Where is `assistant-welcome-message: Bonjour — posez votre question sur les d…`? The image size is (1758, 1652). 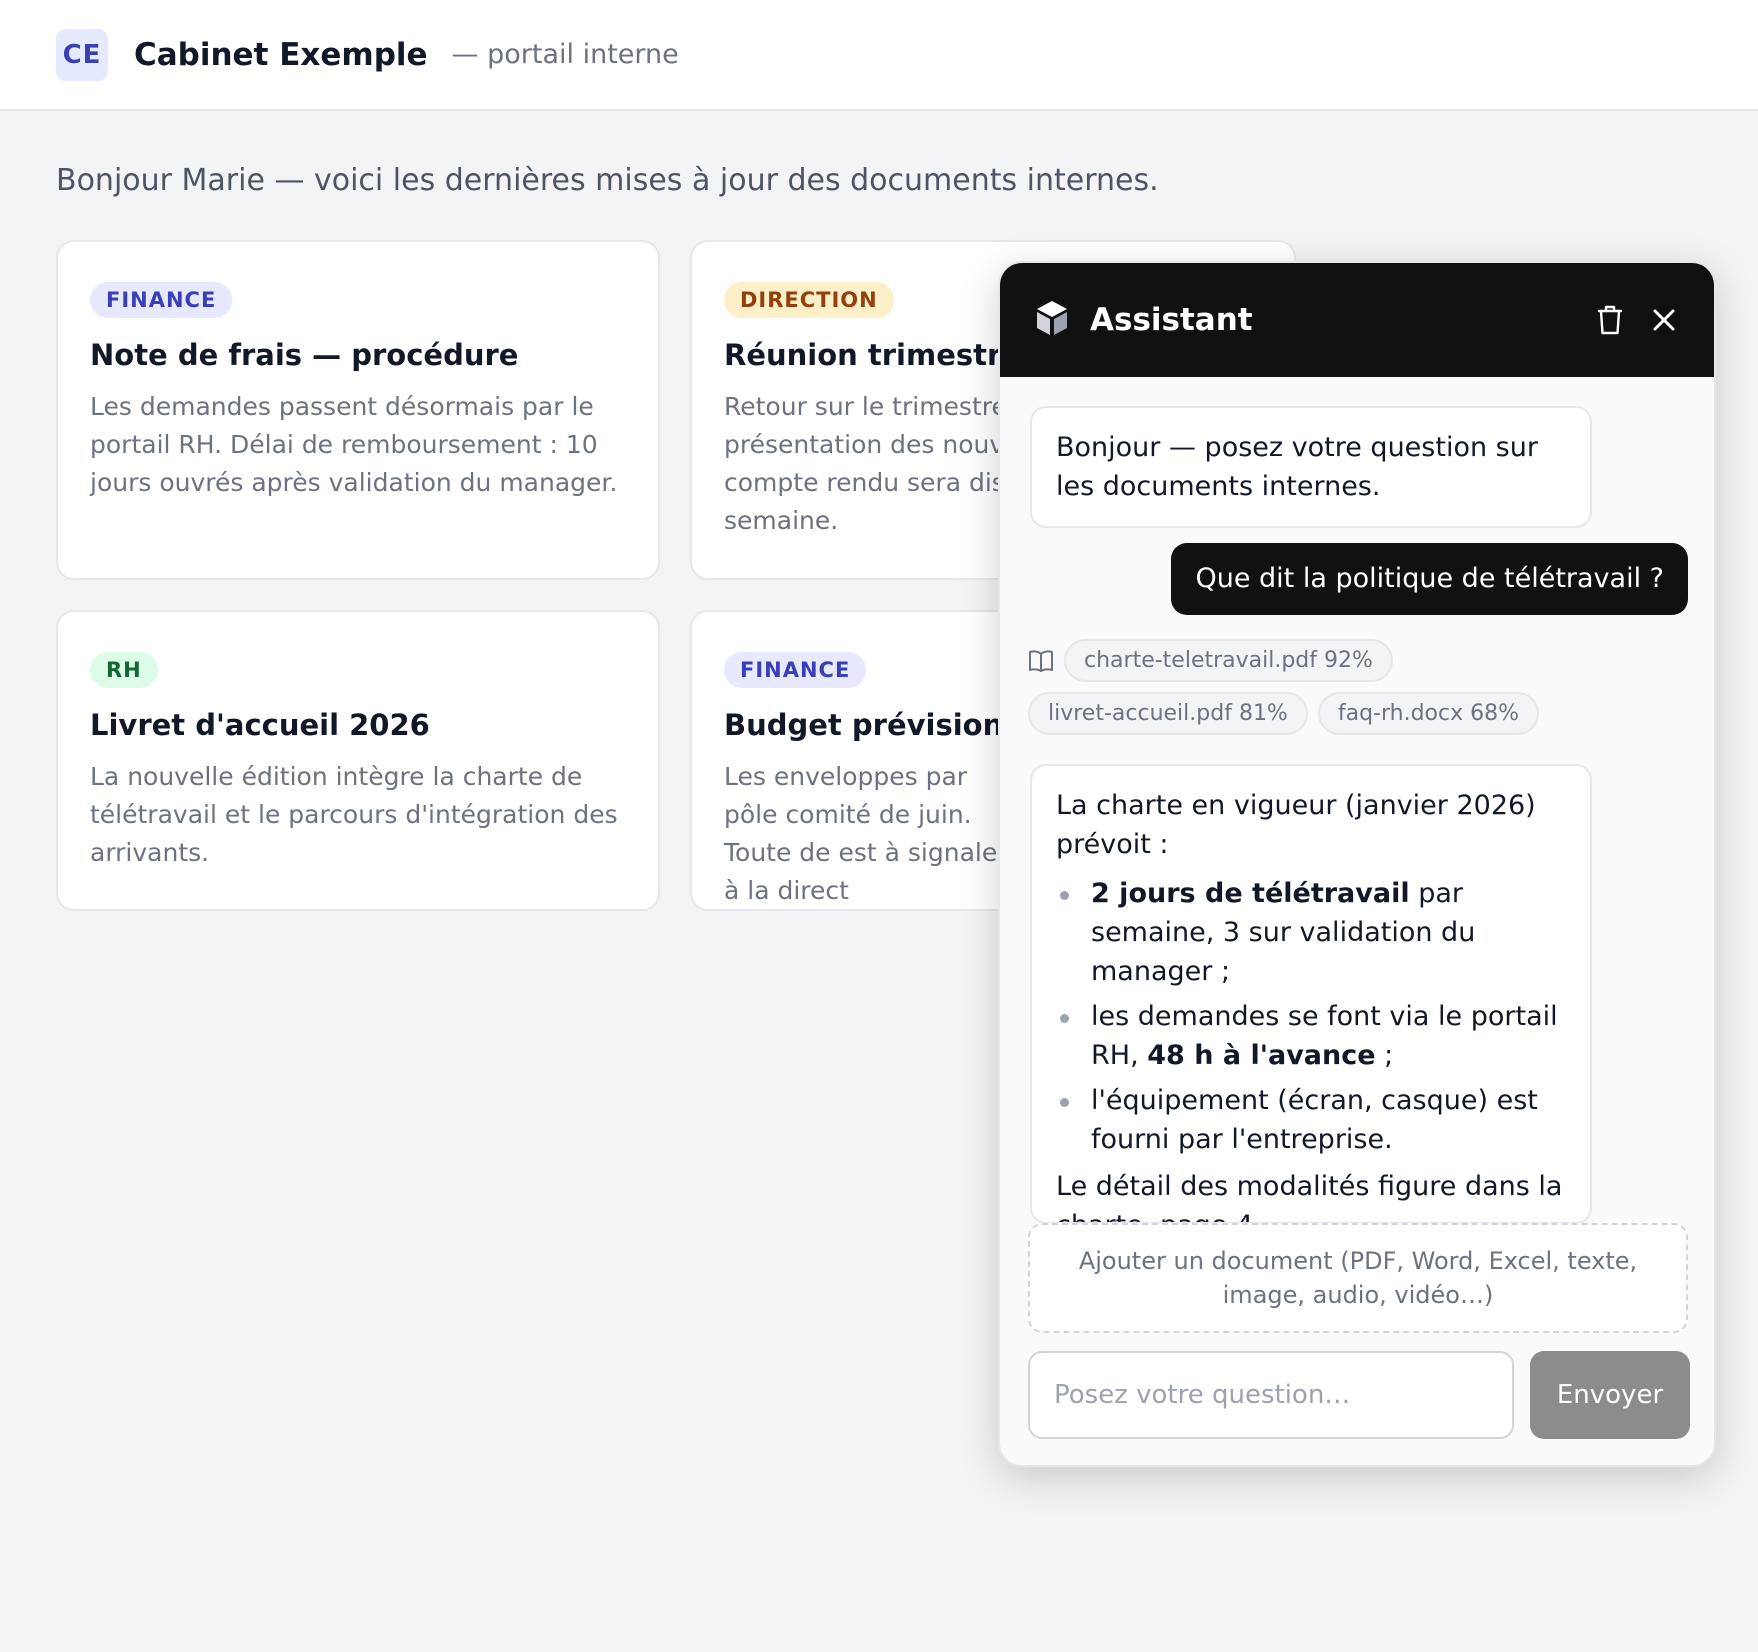
assistant-welcome-message: Bonjour — posez votre question sur les d… is located at coordinates (1311, 467).